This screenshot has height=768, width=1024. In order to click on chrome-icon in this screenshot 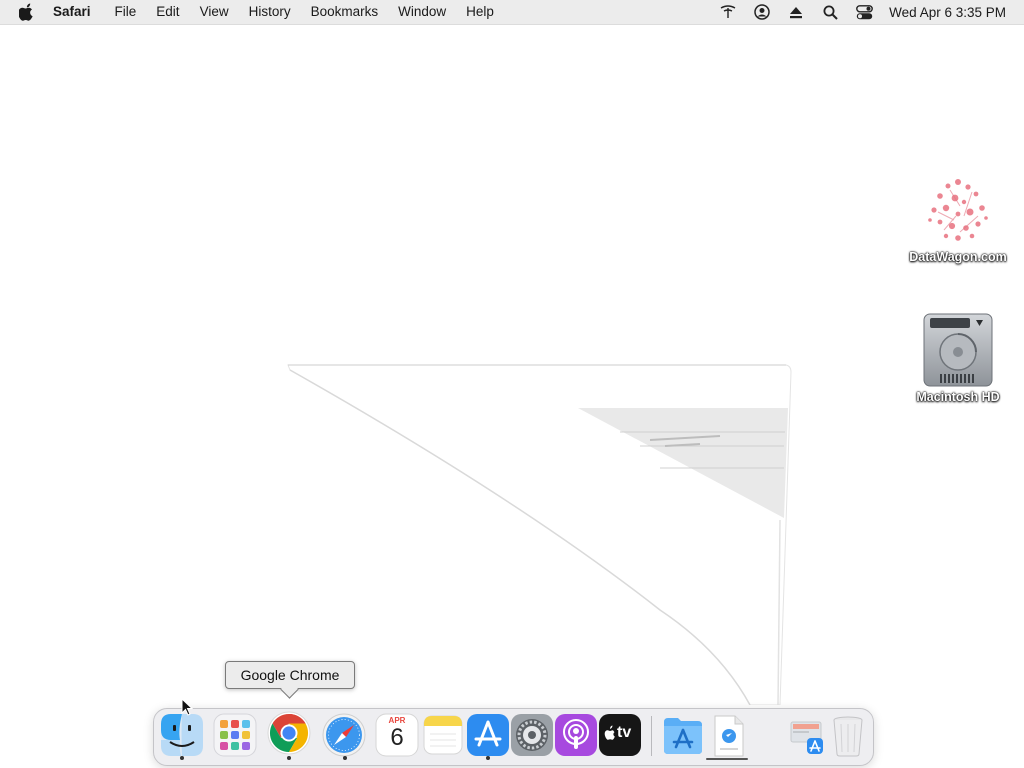, I will do `click(289, 733)`.